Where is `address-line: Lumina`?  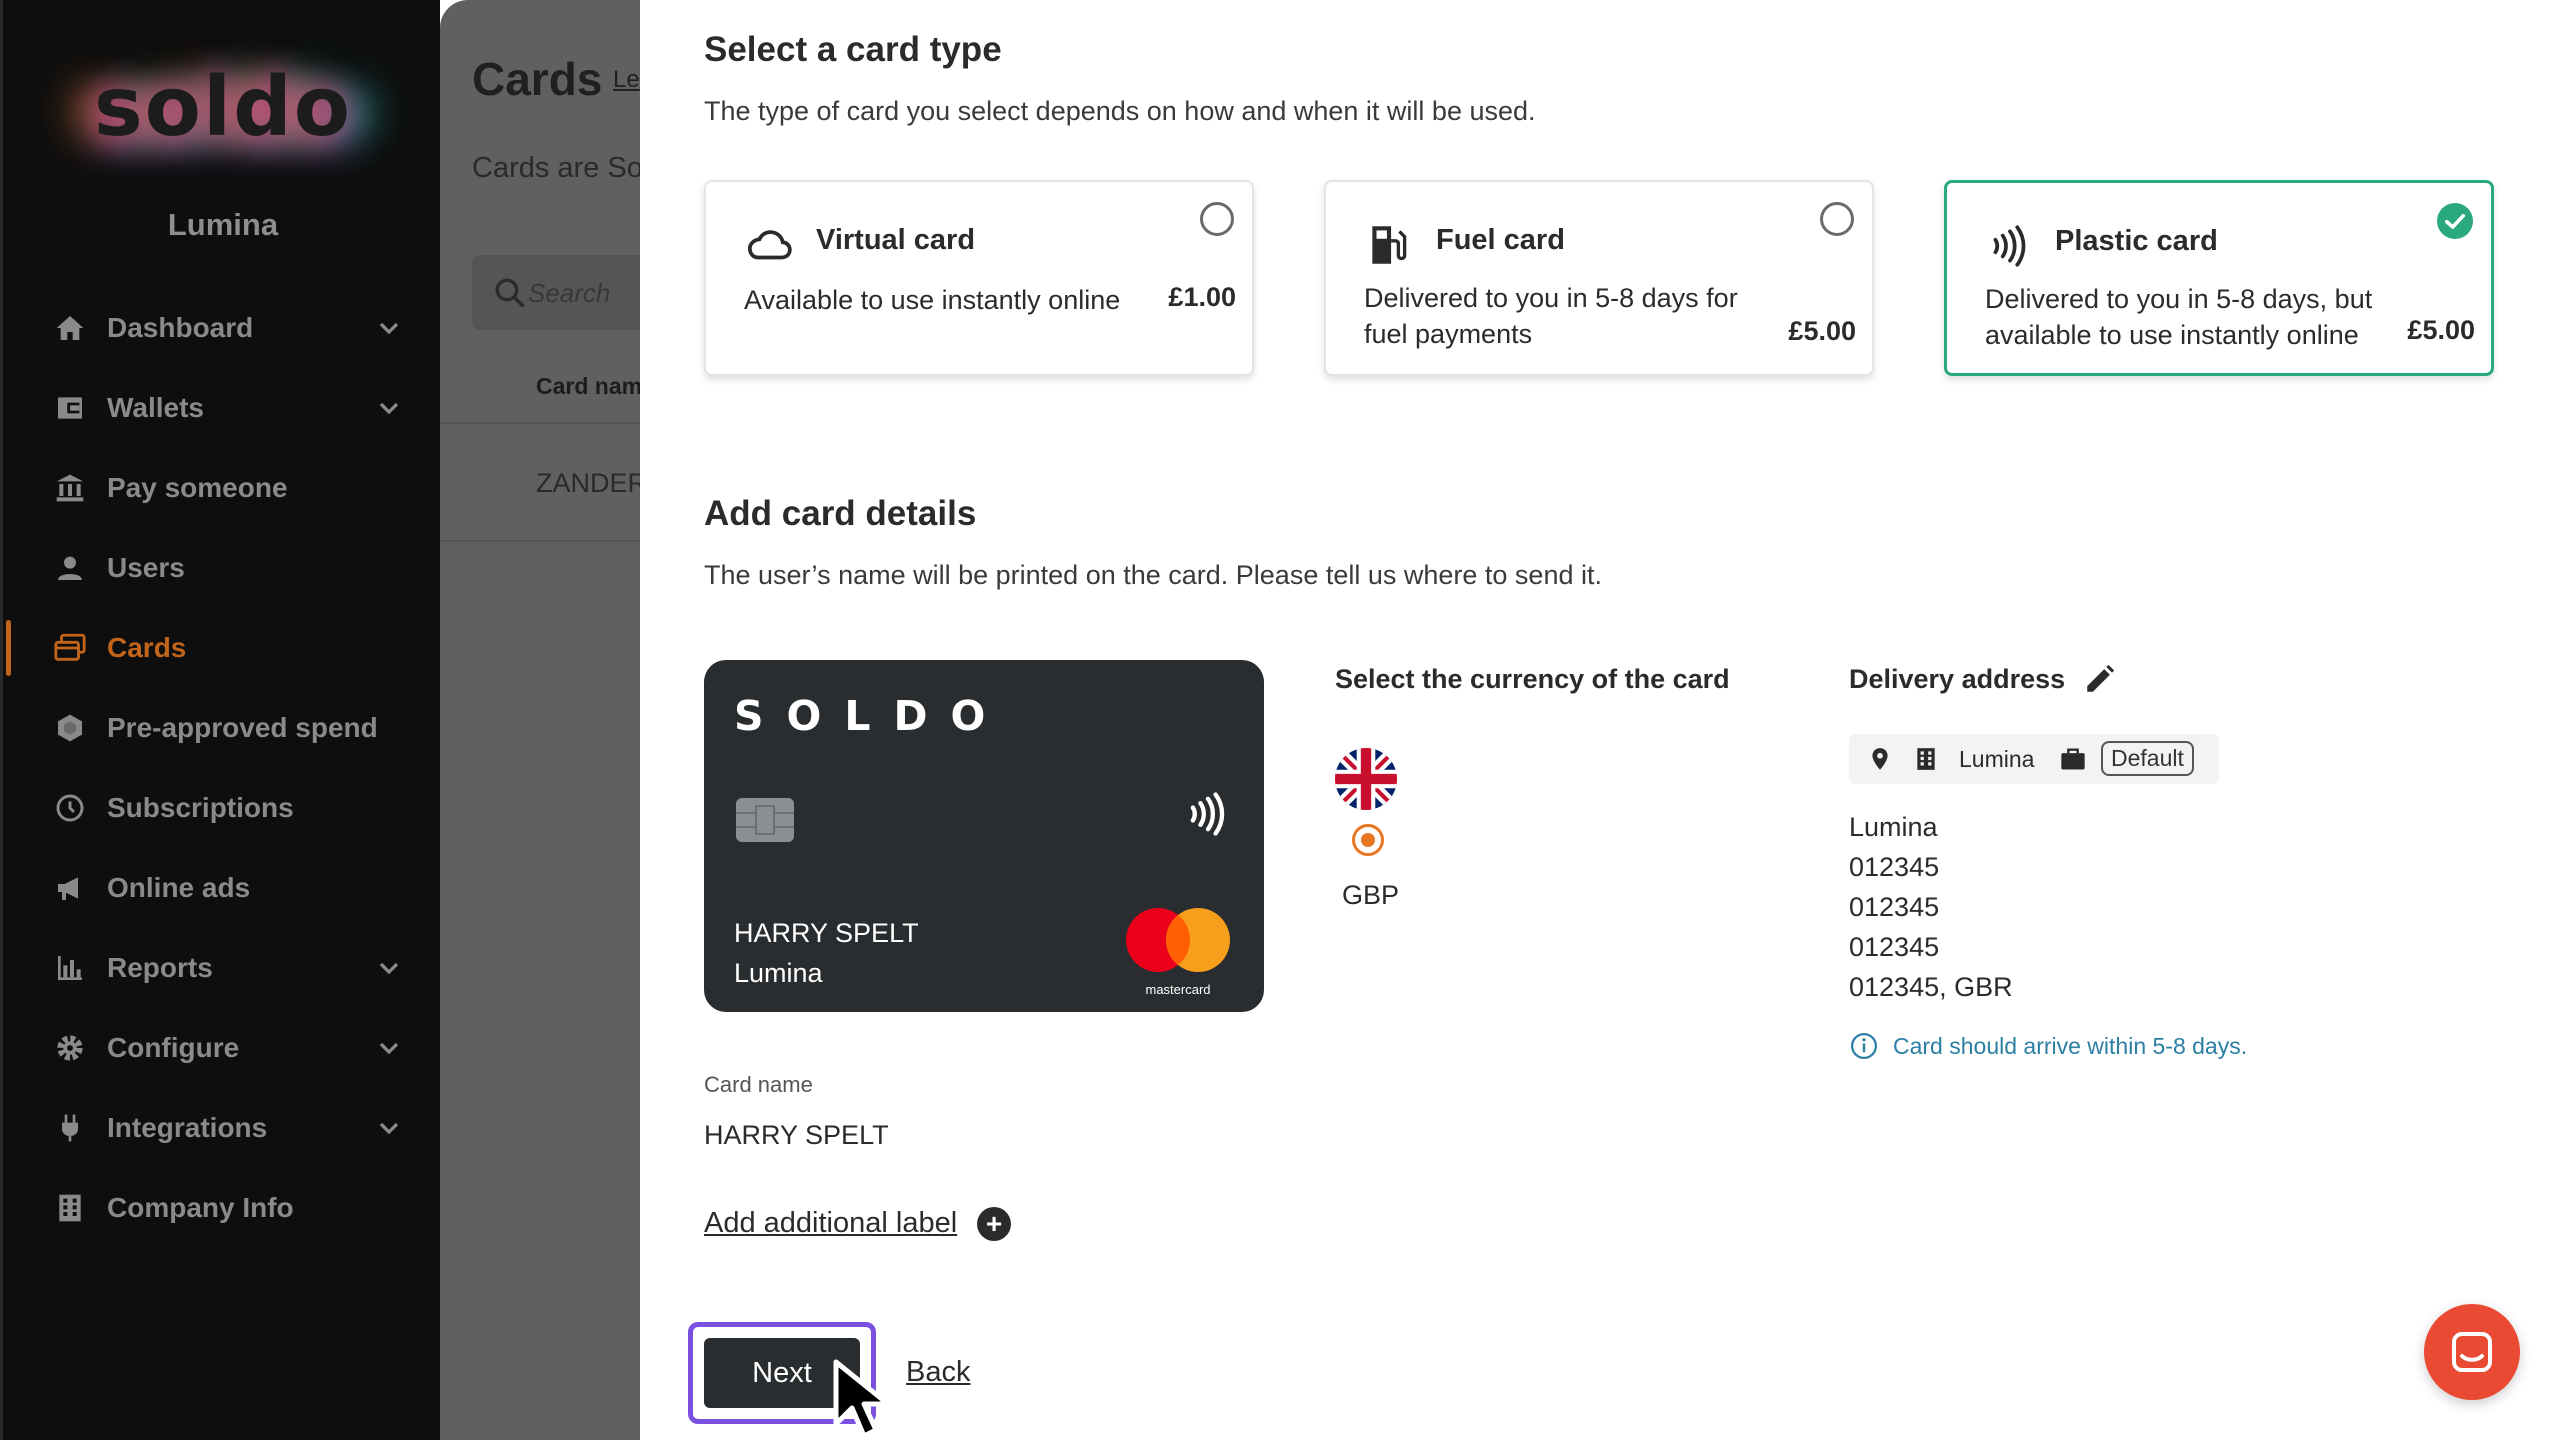 address-line: Lumina is located at coordinates (1893, 827).